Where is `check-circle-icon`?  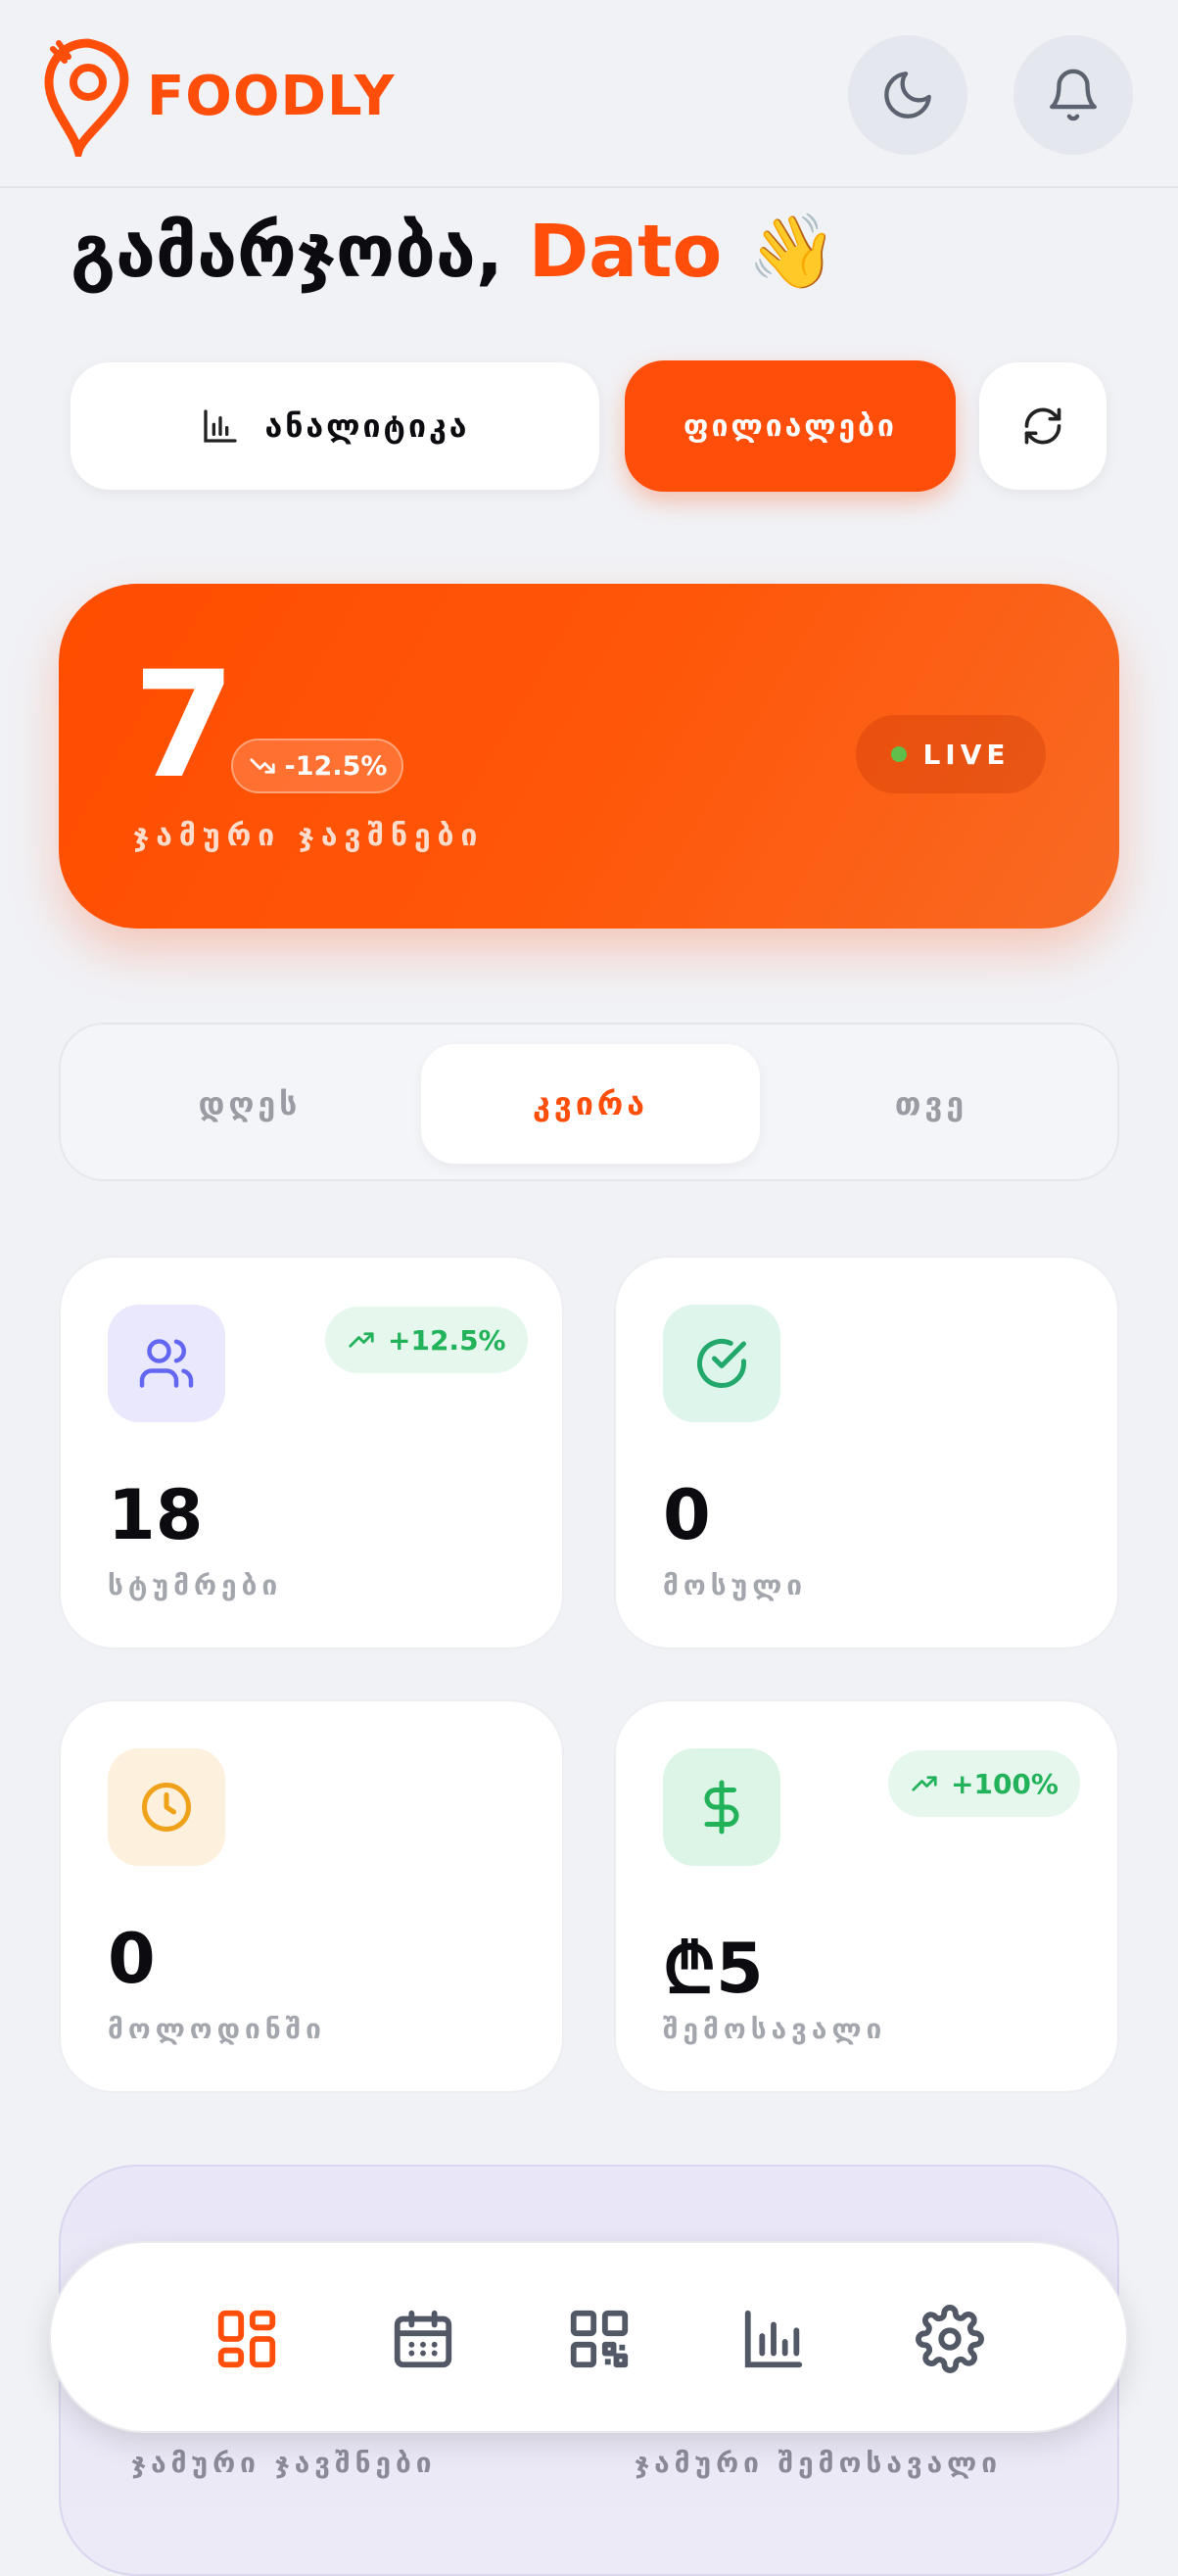
check-circle-icon is located at coordinates (721, 1363).